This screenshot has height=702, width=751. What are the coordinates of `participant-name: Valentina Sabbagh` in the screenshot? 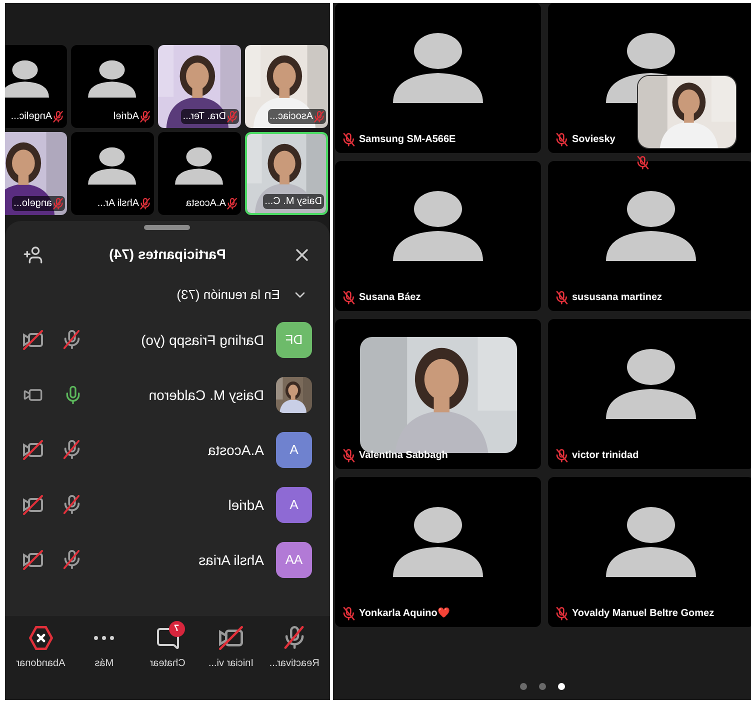 It's located at (403, 456).